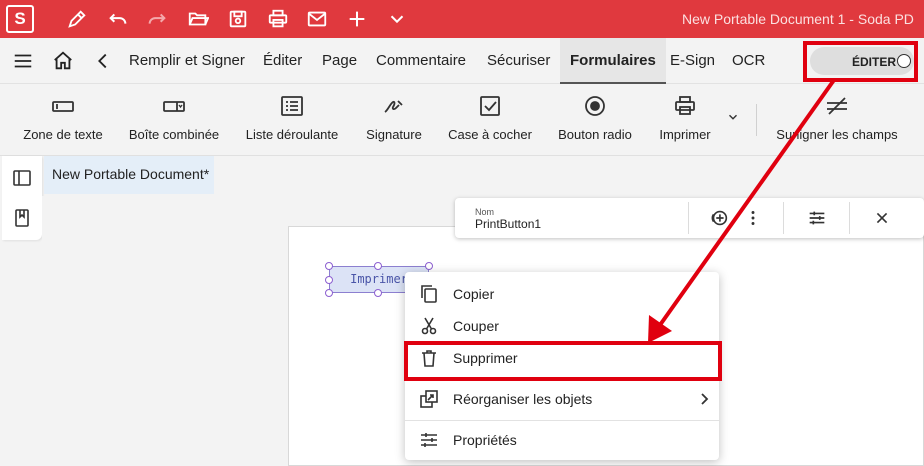  What do you see at coordinates (63, 134) in the screenshot?
I see `tool-label: Zone de texte` at bounding box center [63, 134].